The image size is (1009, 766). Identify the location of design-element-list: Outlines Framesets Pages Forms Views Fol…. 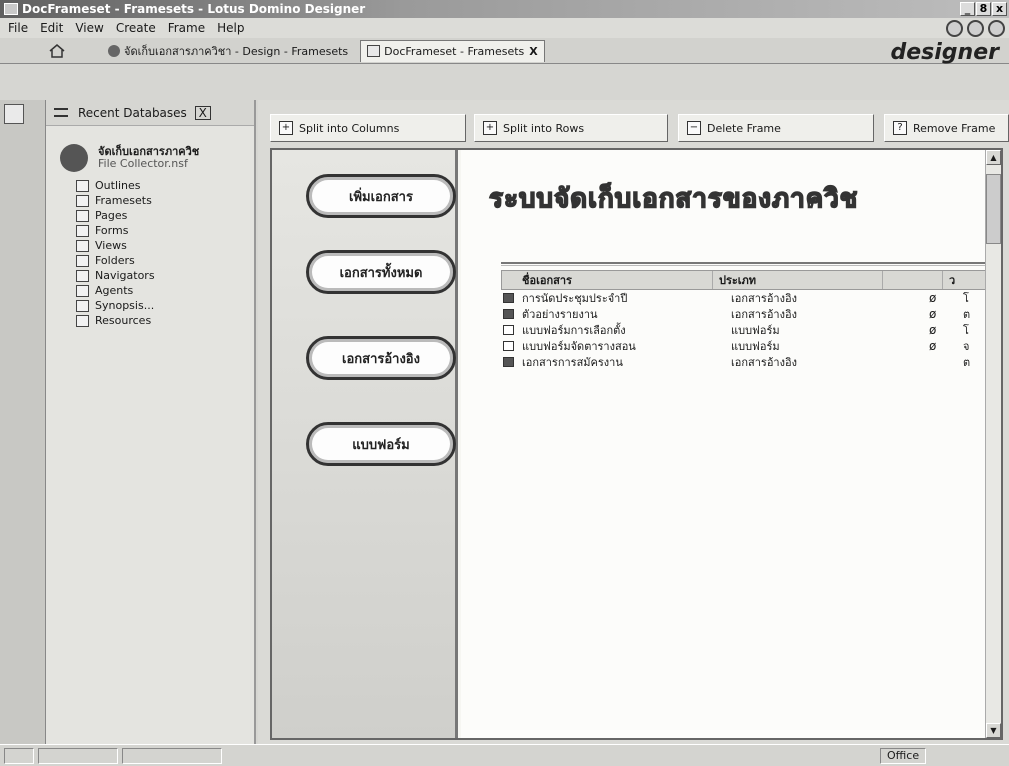
(165, 253).